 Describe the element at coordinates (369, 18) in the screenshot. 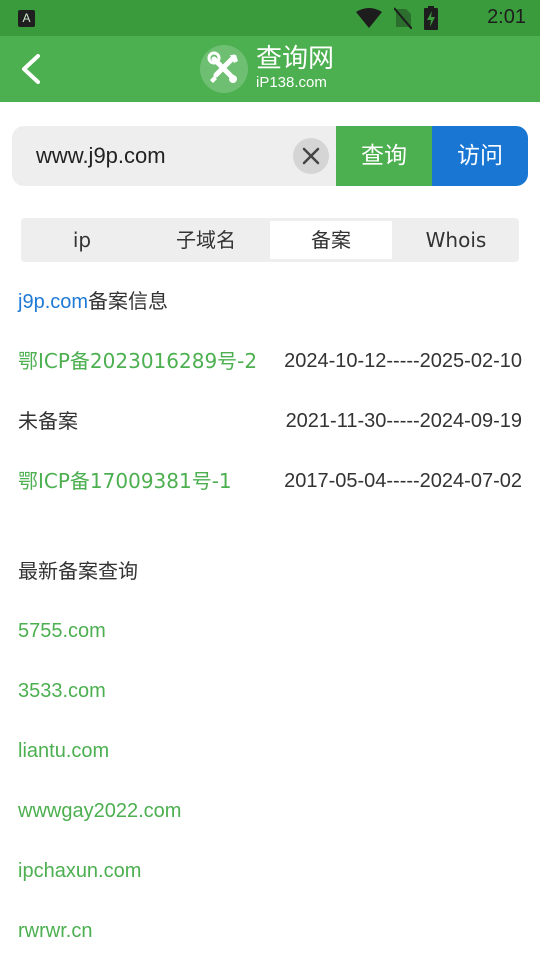

I see `wifi-icon` at that location.